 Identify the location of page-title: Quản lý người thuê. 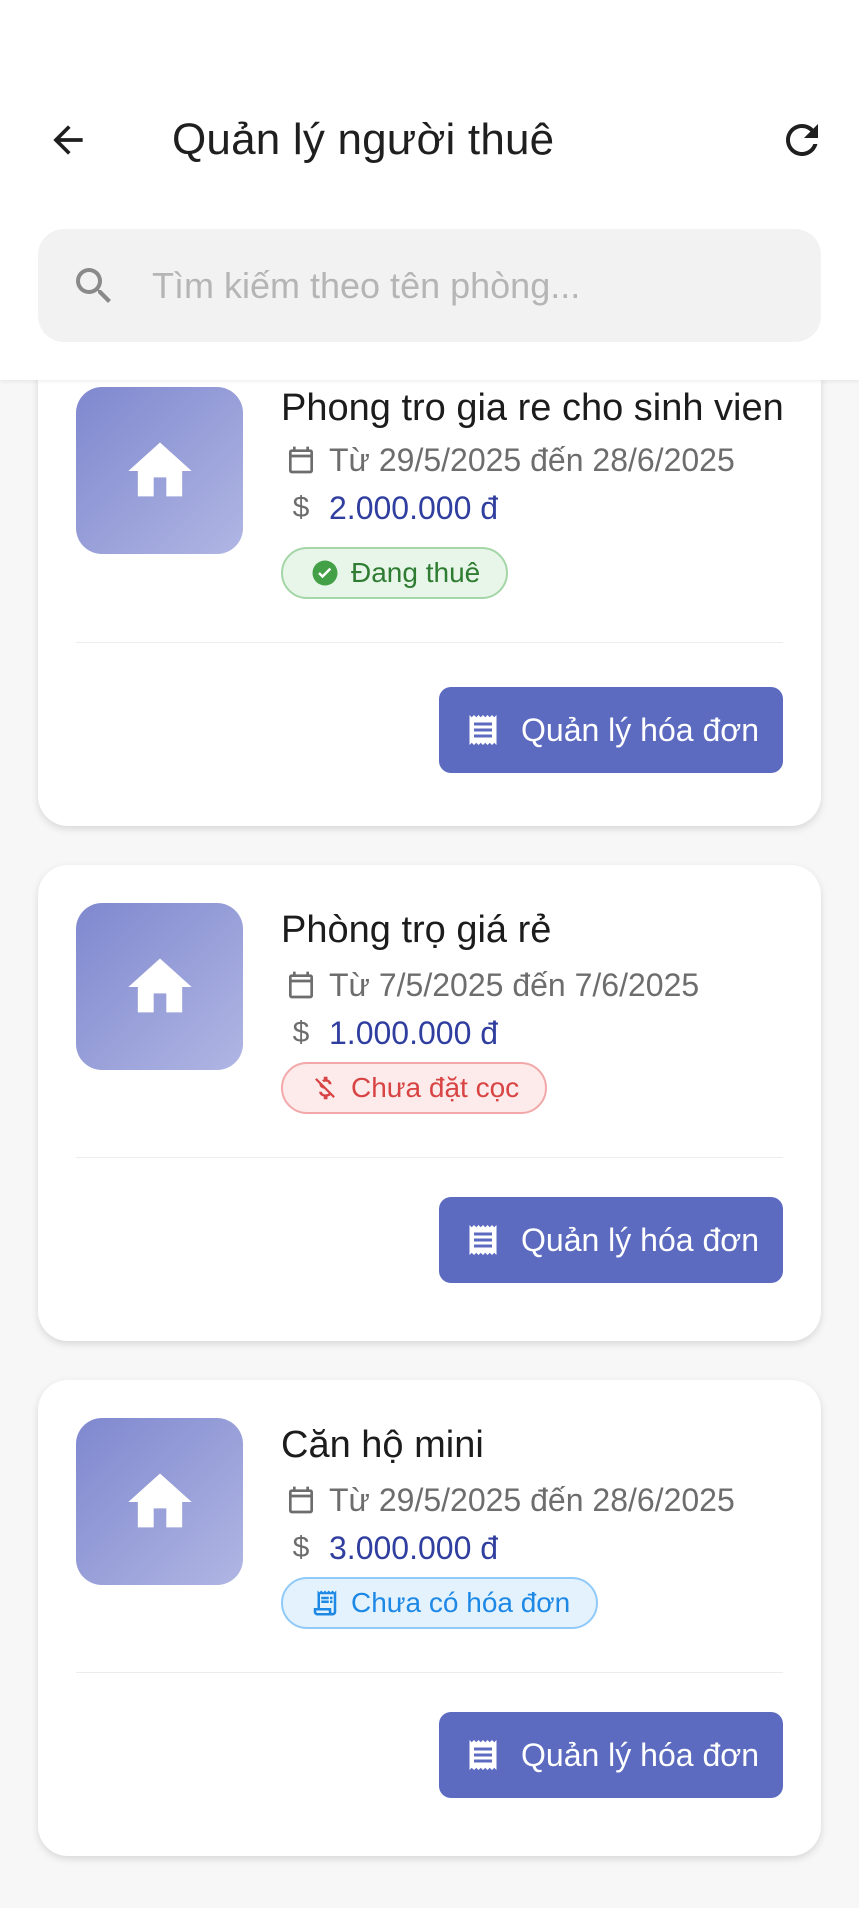
(363, 139).